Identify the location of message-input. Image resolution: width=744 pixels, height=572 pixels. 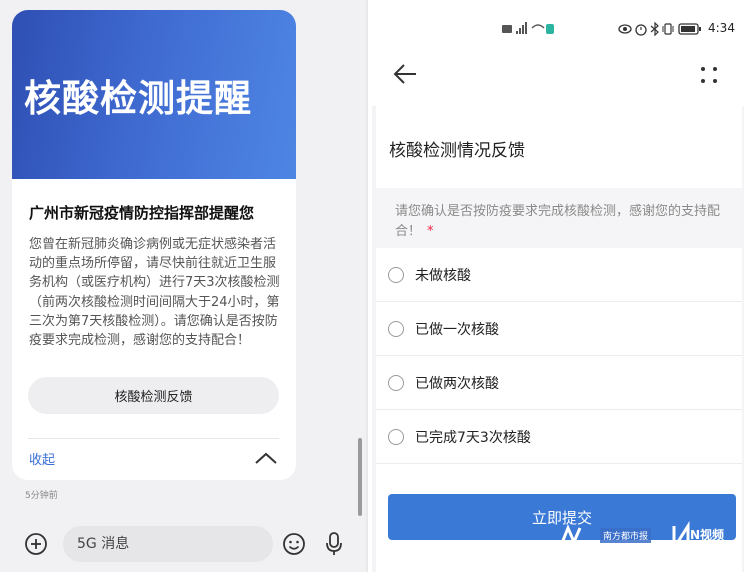
(168, 544).